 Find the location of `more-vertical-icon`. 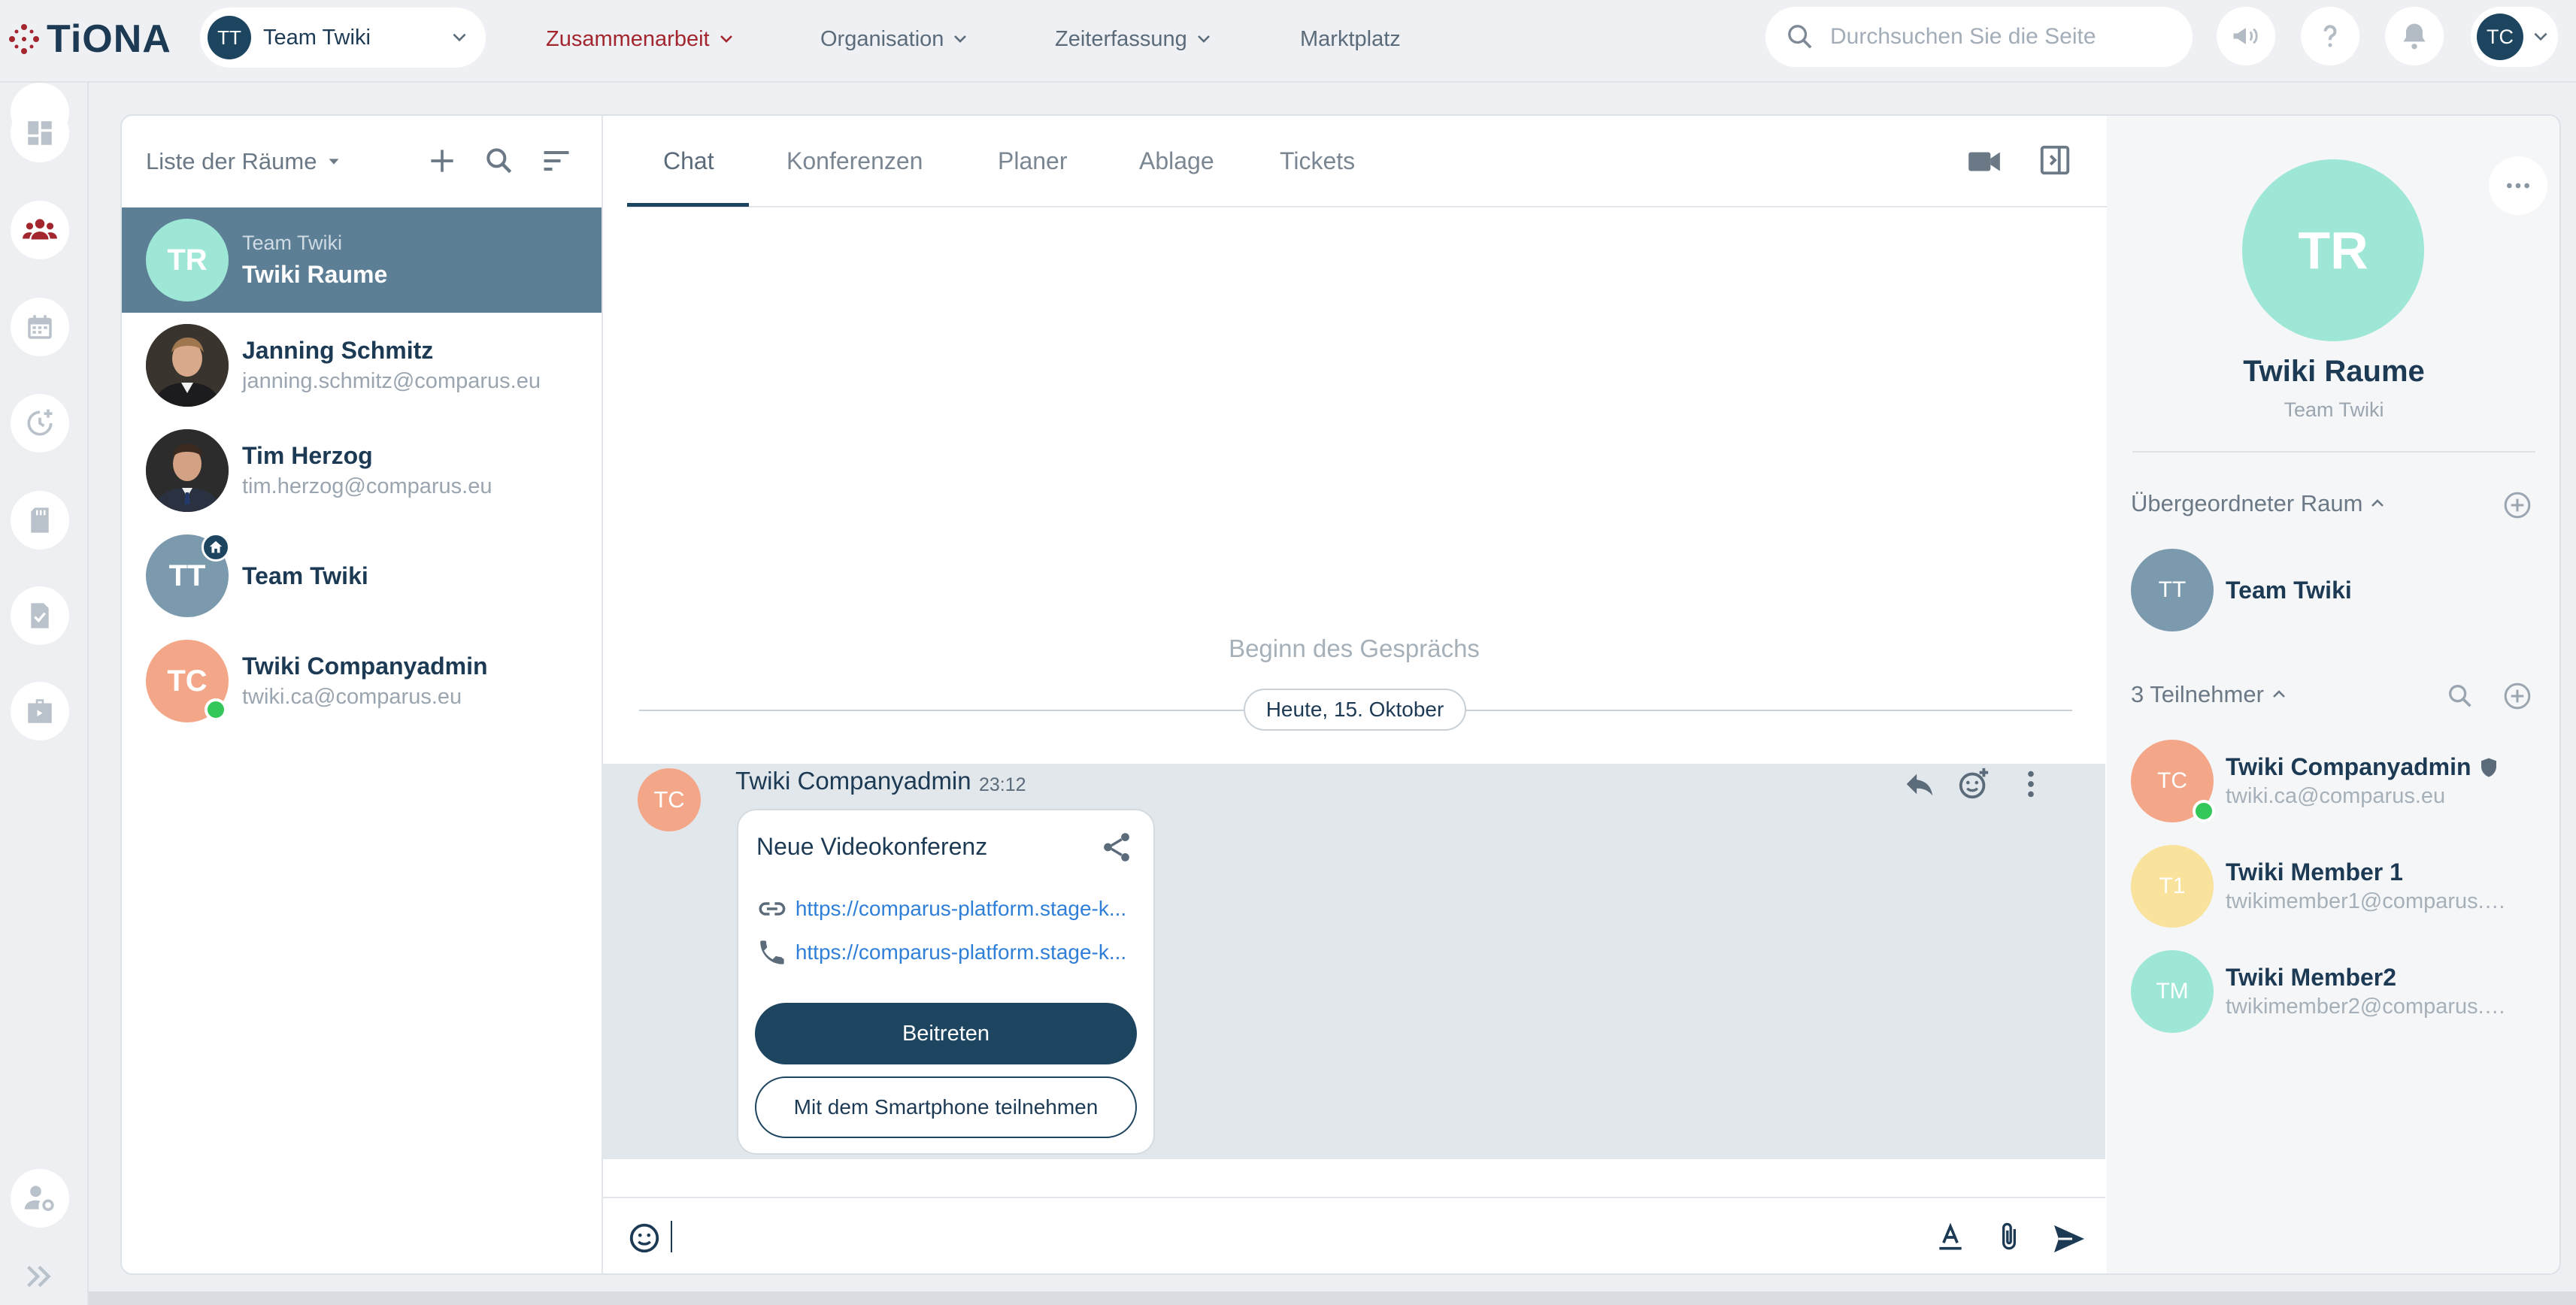

more-vertical-icon is located at coordinates (2031, 784).